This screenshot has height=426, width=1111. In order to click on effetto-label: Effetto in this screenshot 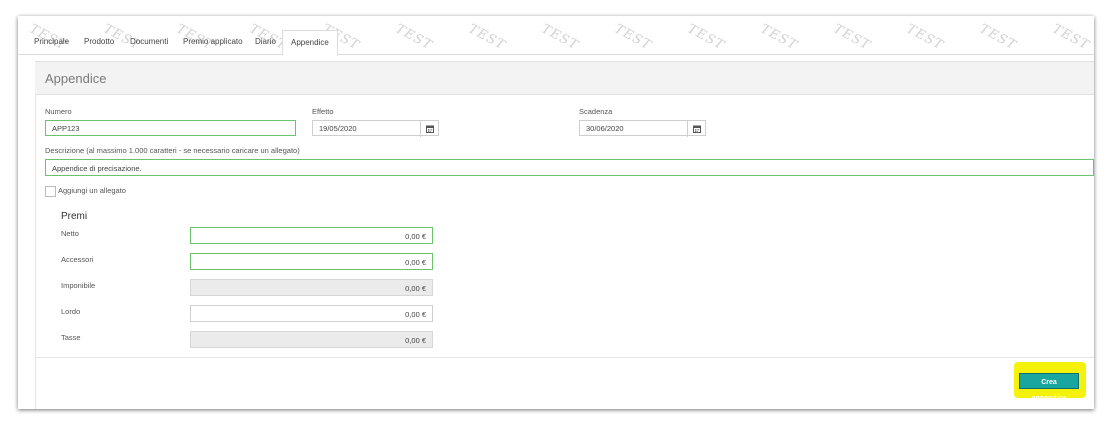, I will do `click(323, 111)`.